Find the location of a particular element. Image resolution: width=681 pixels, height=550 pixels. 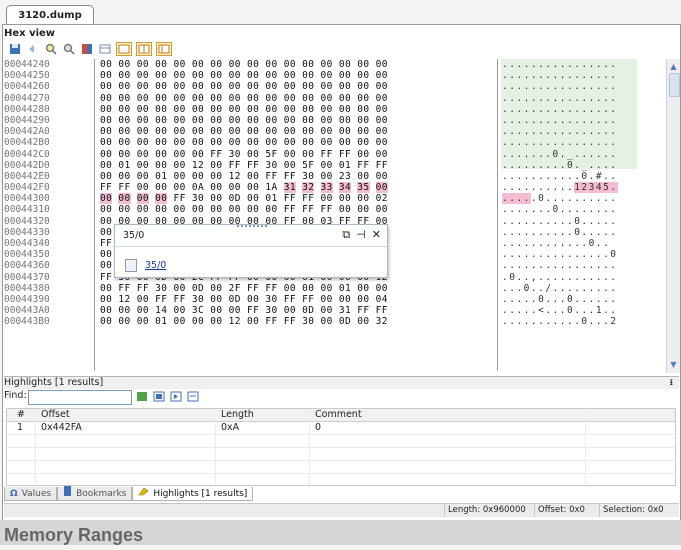

highlights-title: Highlights [1 results] is located at coordinates (54, 382).